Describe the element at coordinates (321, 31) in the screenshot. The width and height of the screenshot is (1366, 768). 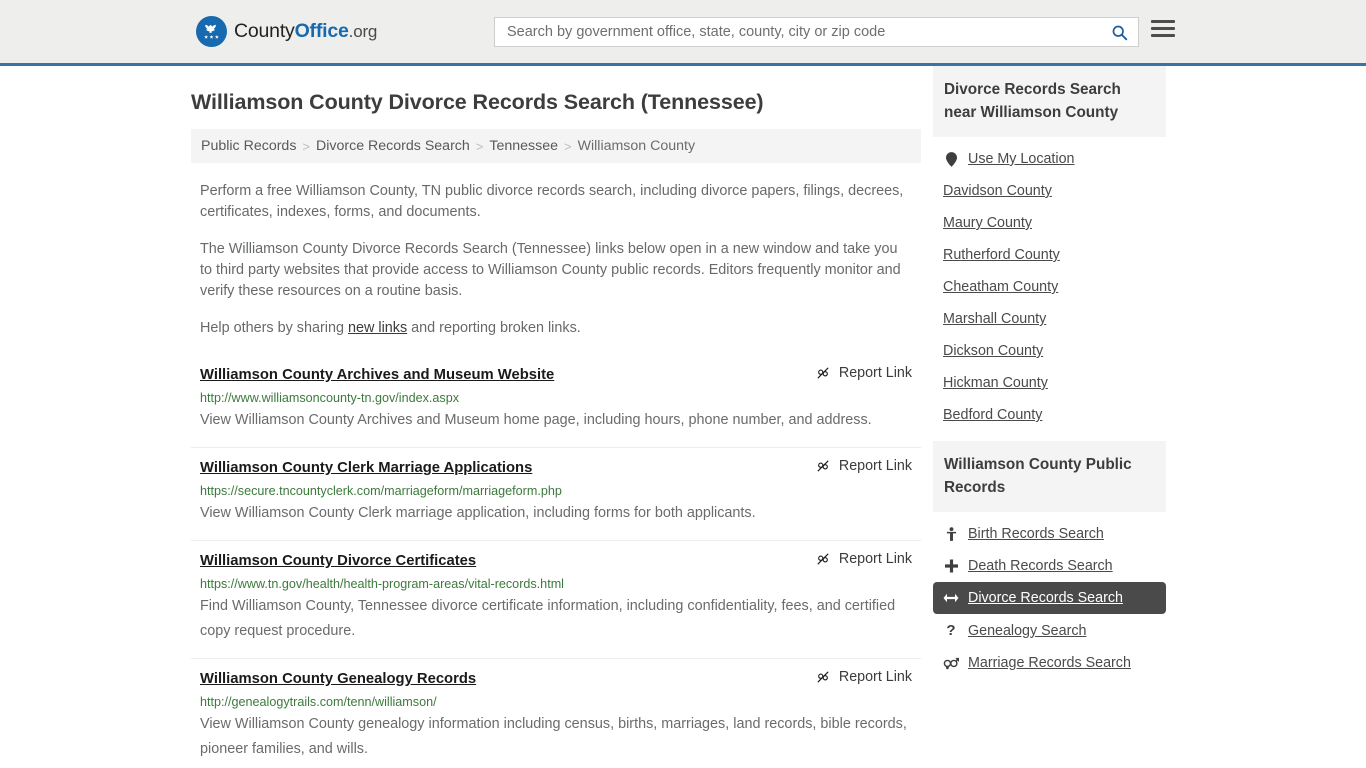
I see `brand-part-office: Office` at that location.